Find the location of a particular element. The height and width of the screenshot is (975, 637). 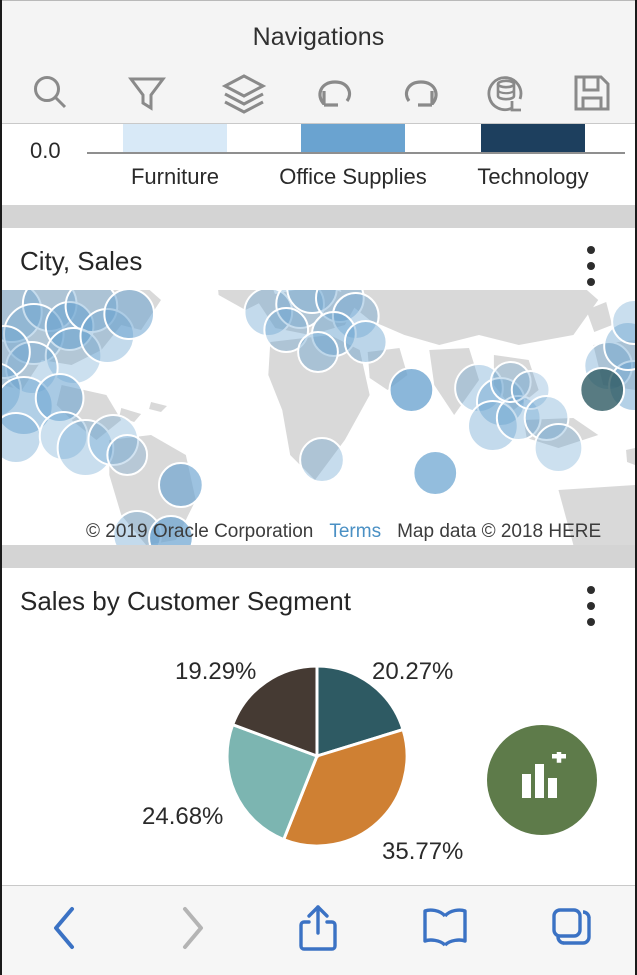

refresh-data-icon is located at coordinates (506, 93).